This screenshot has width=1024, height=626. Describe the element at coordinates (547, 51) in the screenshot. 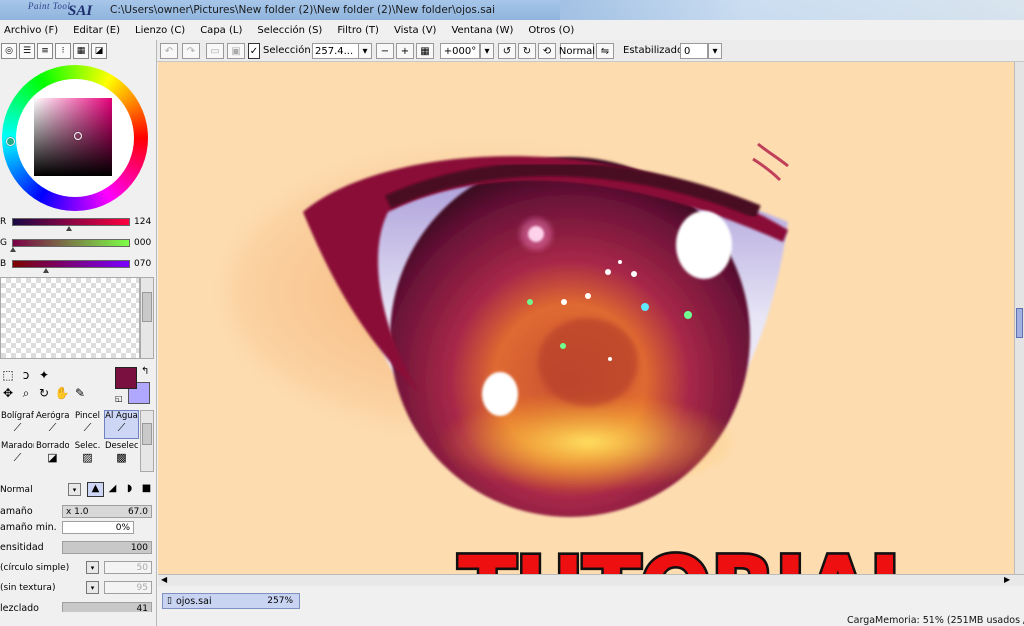

I see `rotate-reset-button: ⟲` at that location.